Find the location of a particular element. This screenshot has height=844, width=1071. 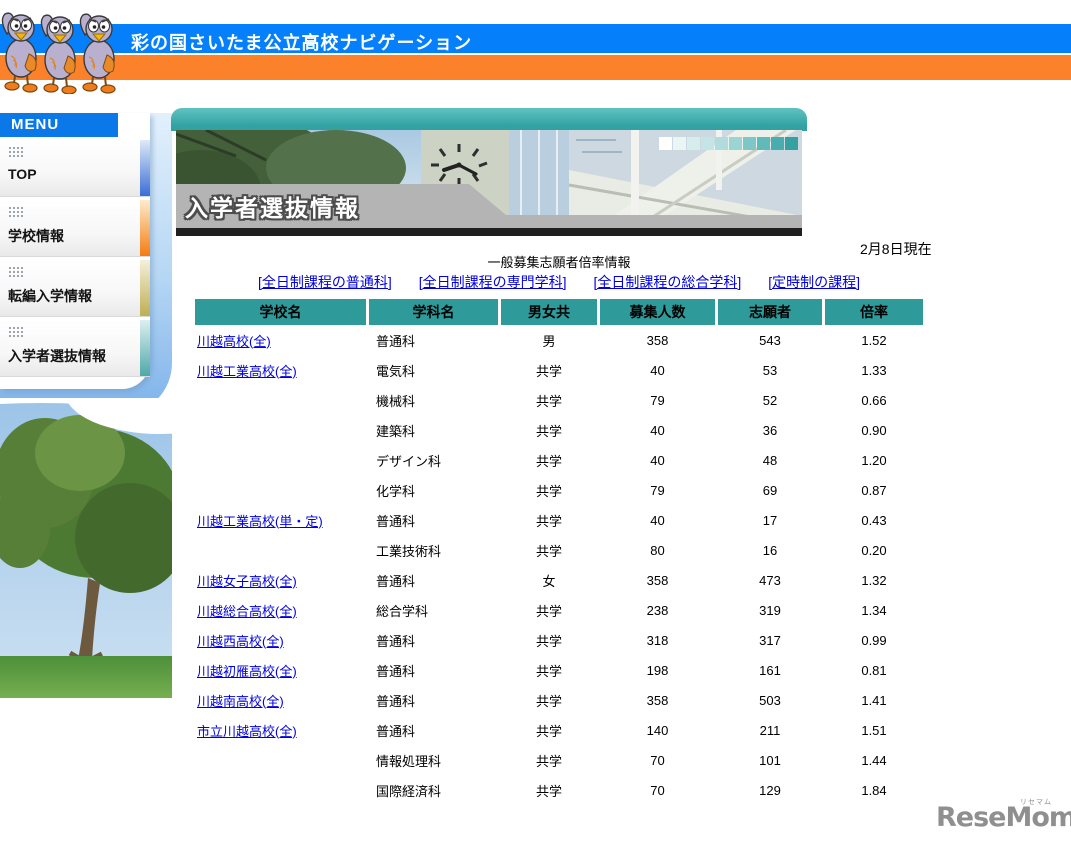

resemom-logo: リセマム ReseMom. is located at coordinates (1003, 815).